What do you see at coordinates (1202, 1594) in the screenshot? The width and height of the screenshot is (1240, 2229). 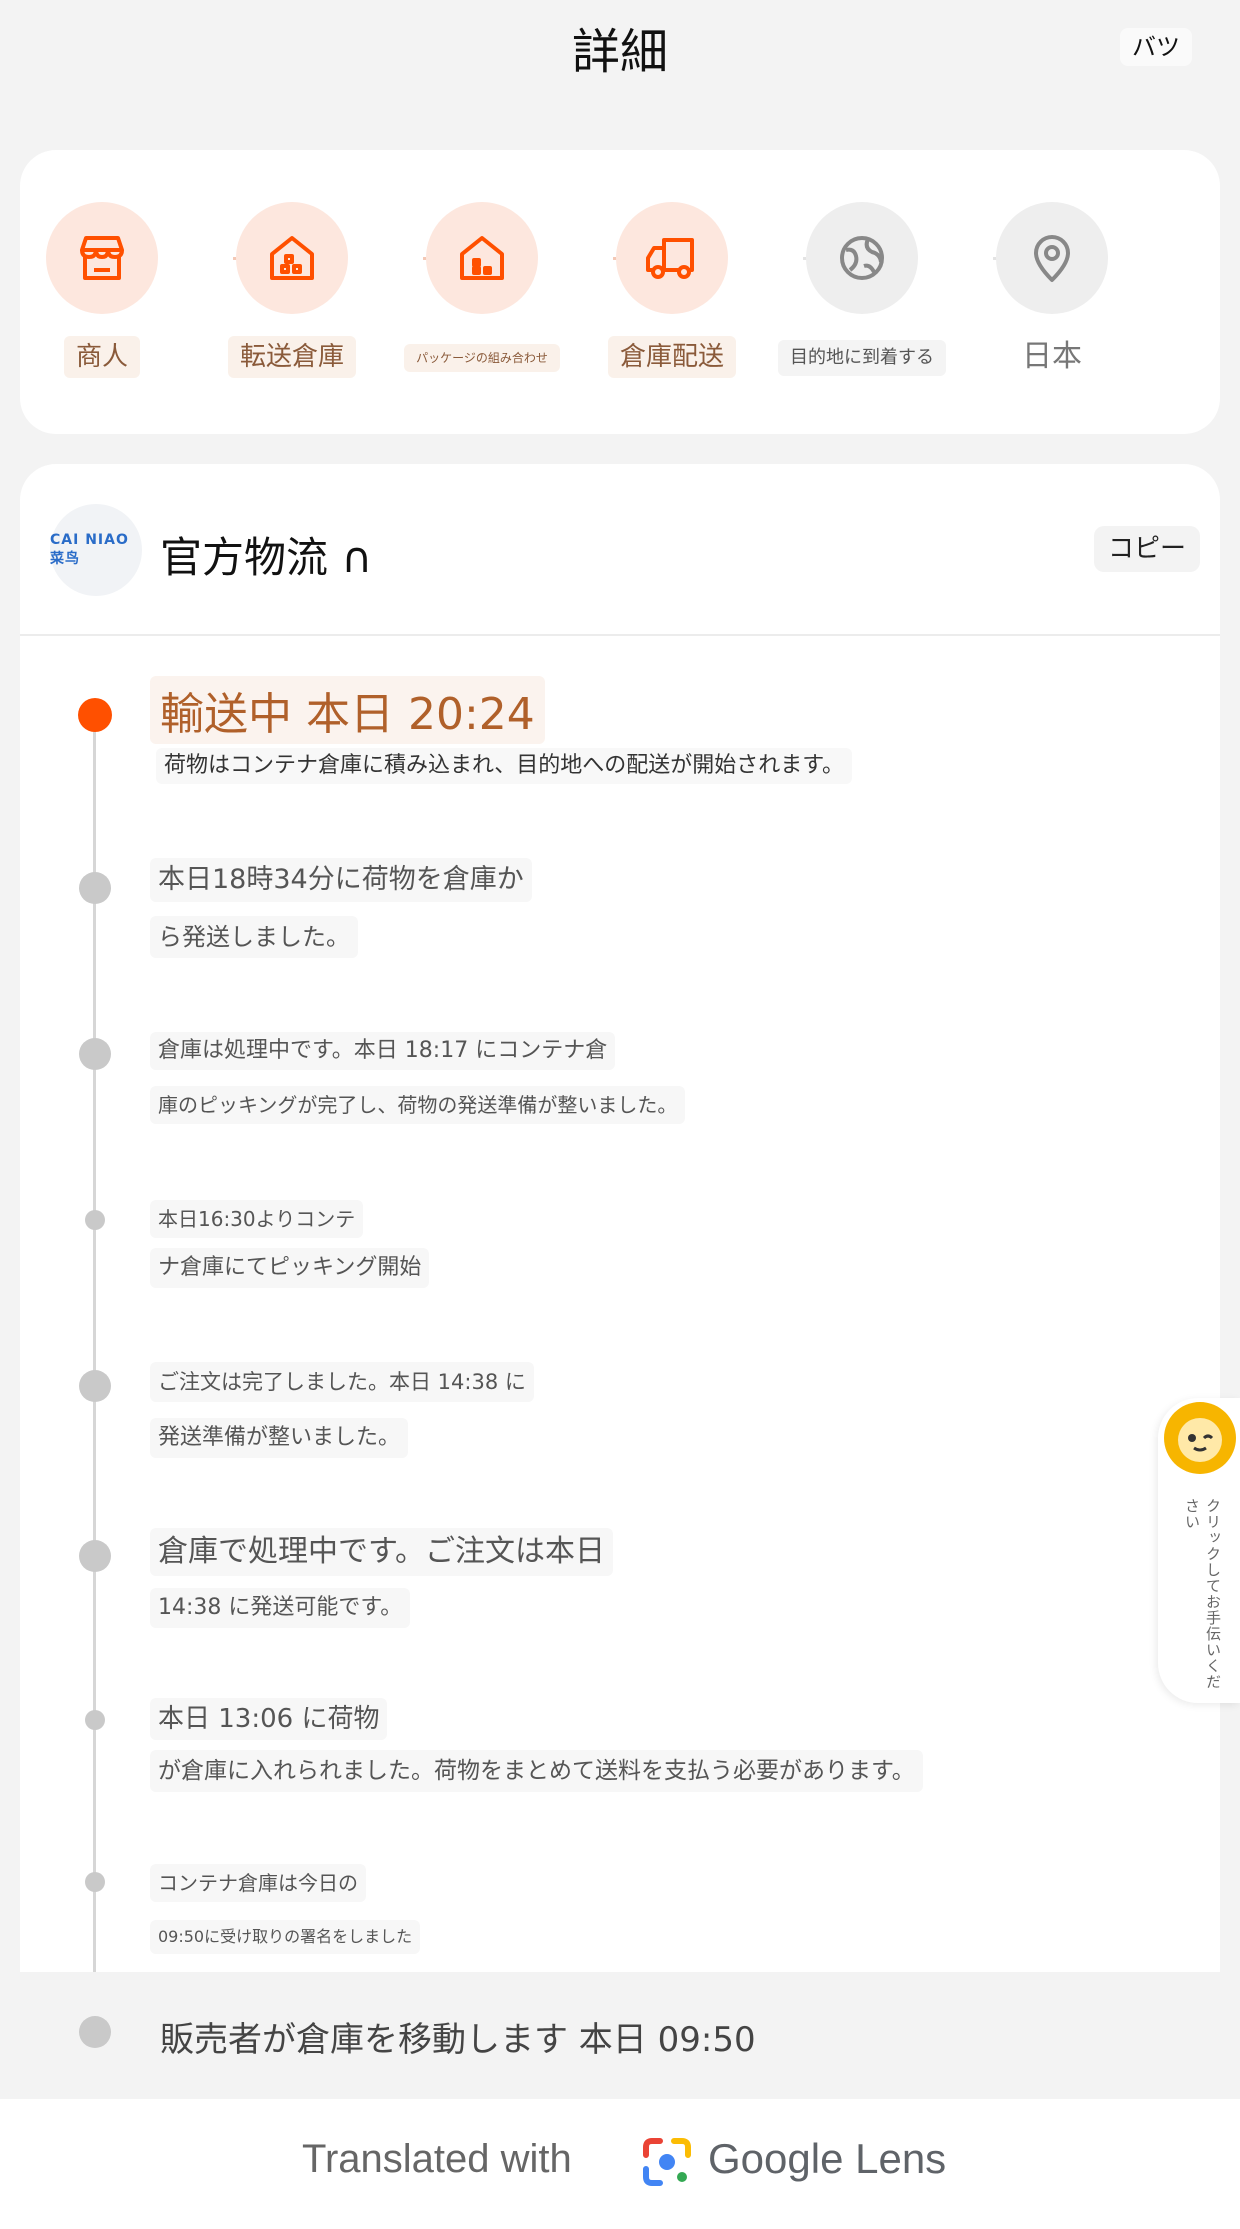 I see `helper-label: クリックしてお手伝いください` at bounding box center [1202, 1594].